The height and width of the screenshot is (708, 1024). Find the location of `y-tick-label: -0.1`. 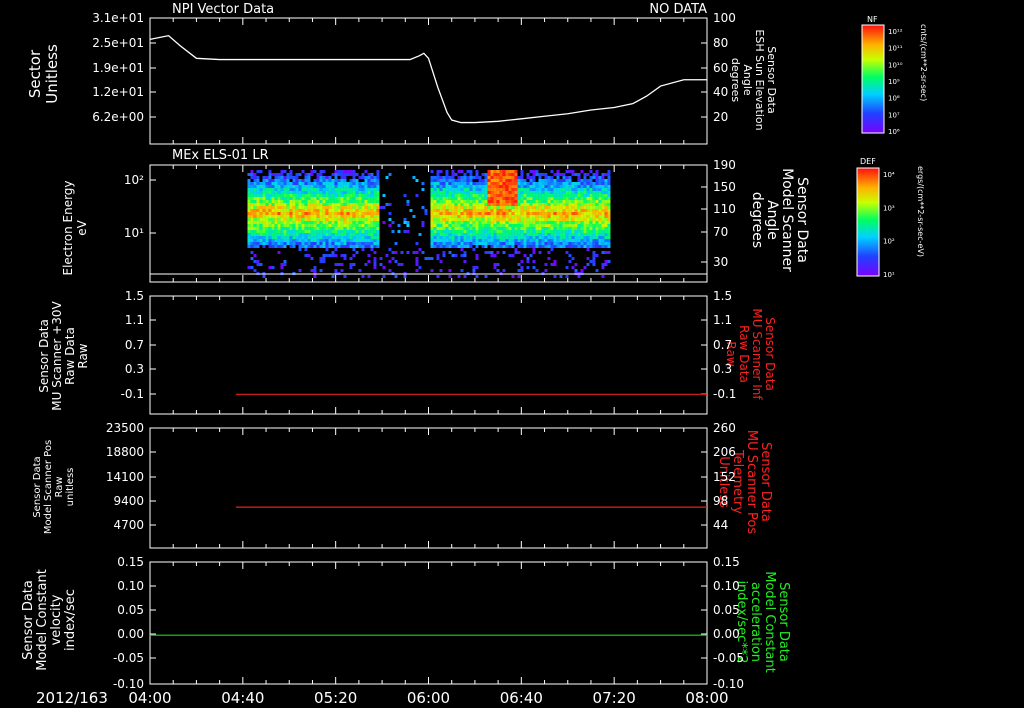

y-tick-label: -0.1 is located at coordinates (132, 394).